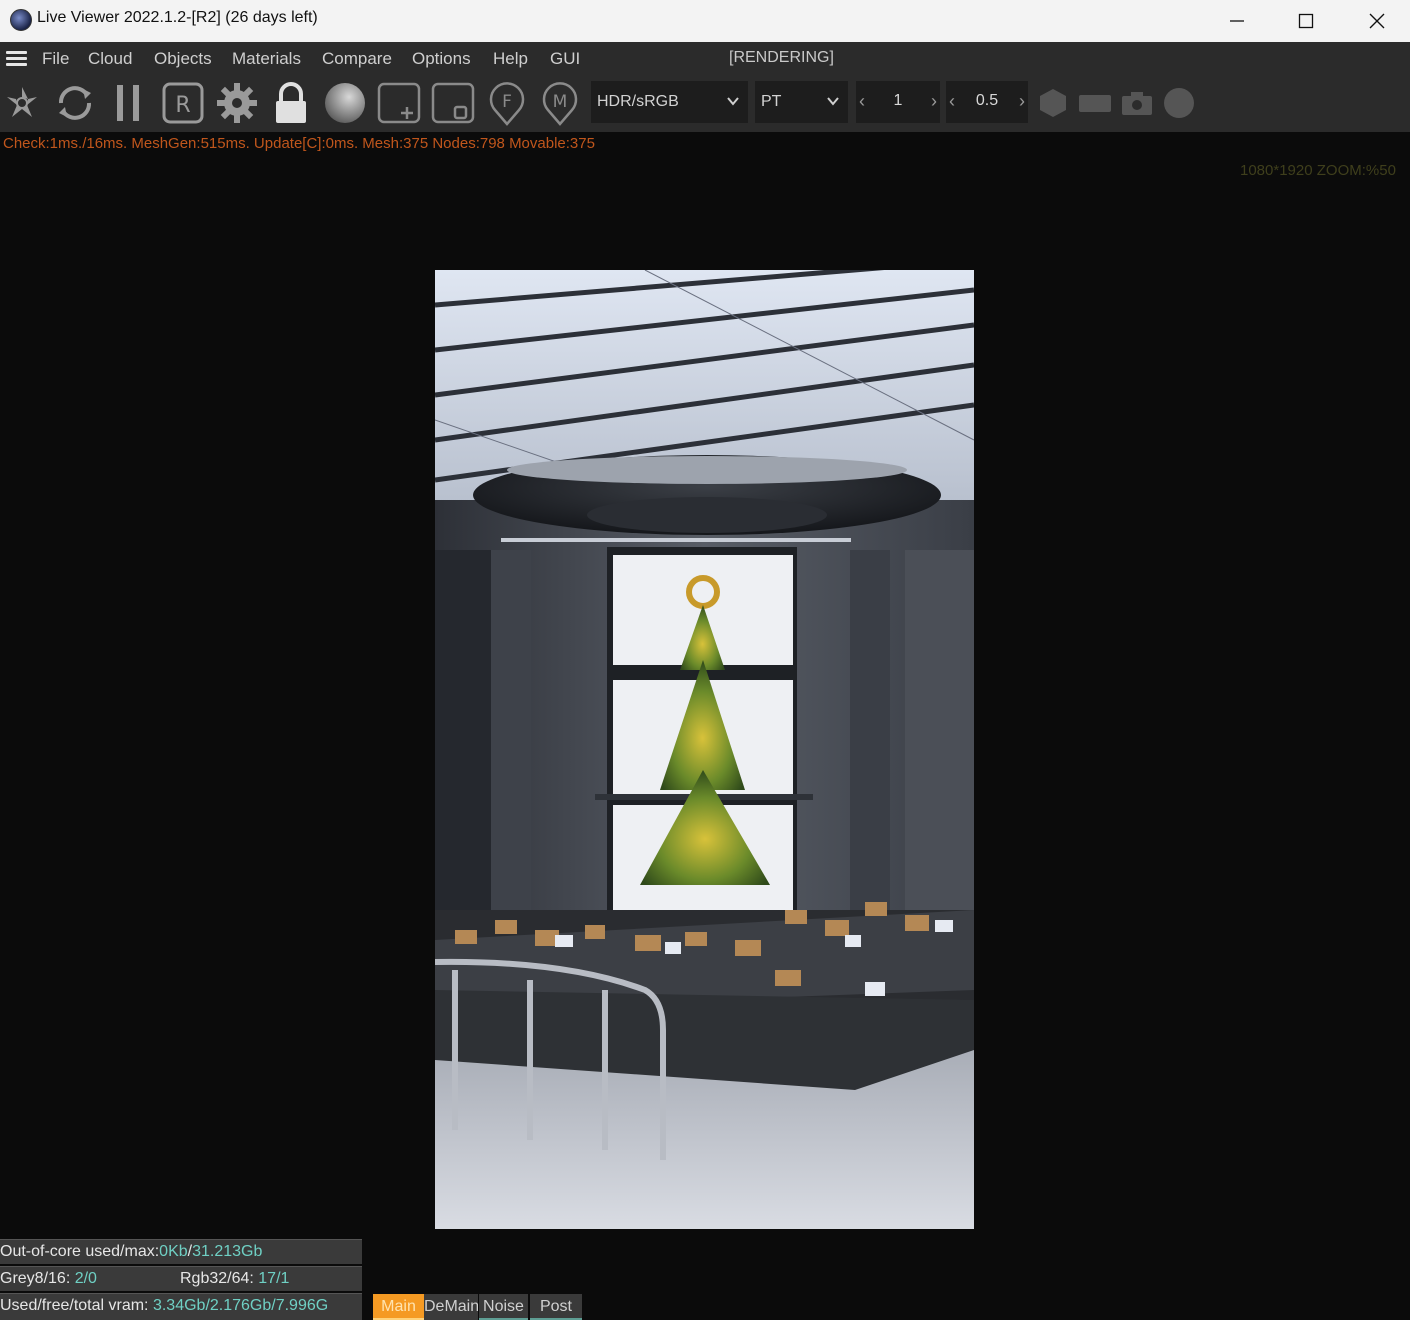 Image resolution: width=1410 pixels, height=1320 pixels. What do you see at coordinates (55, 59) in the screenshot?
I see `menu-file: File` at bounding box center [55, 59].